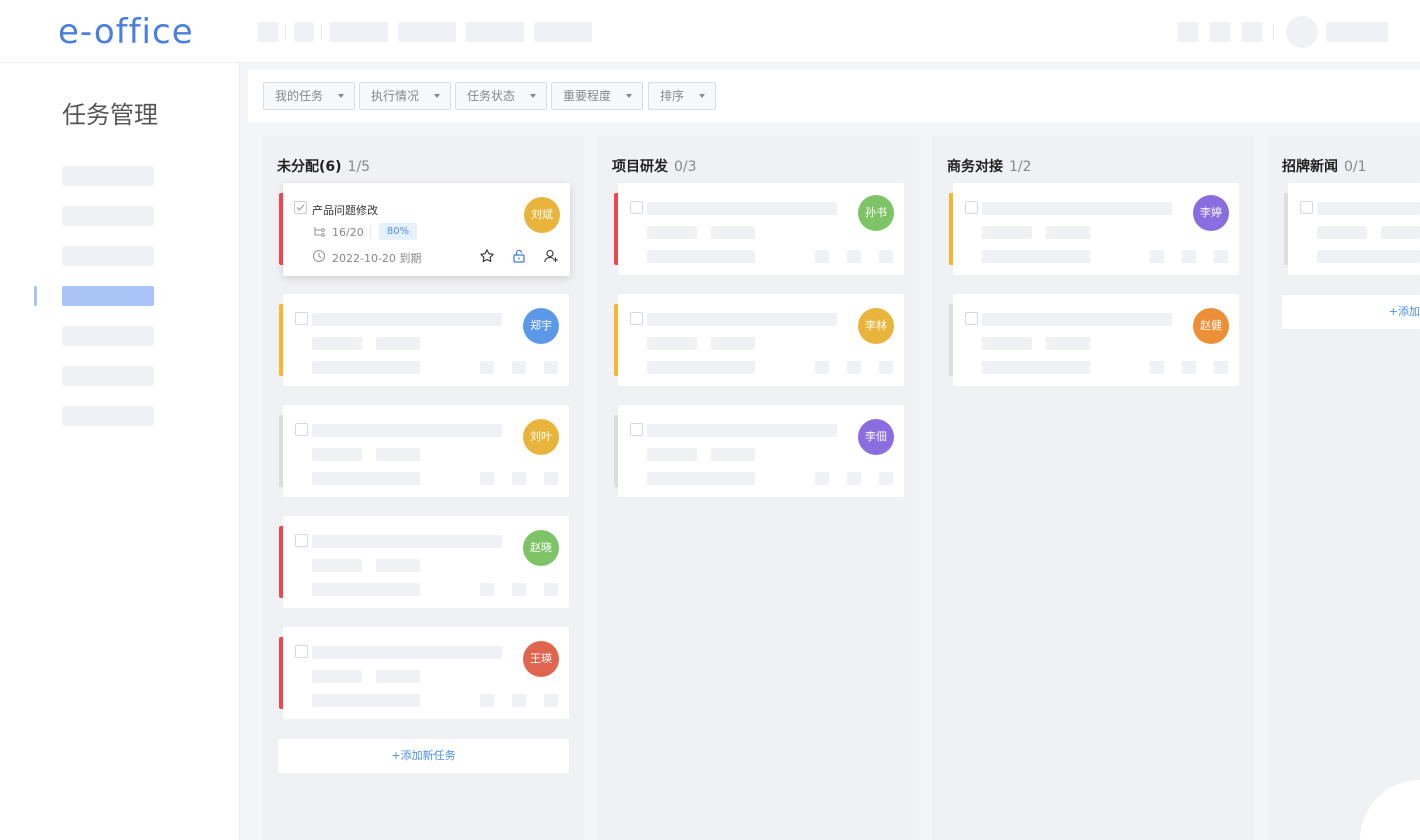  Describe the element at coordinates (424, 229) in the screenshot. I see `task-card: 产品问题修改 16/20 80% 2022-10-20 到期 刘斌` at that location.